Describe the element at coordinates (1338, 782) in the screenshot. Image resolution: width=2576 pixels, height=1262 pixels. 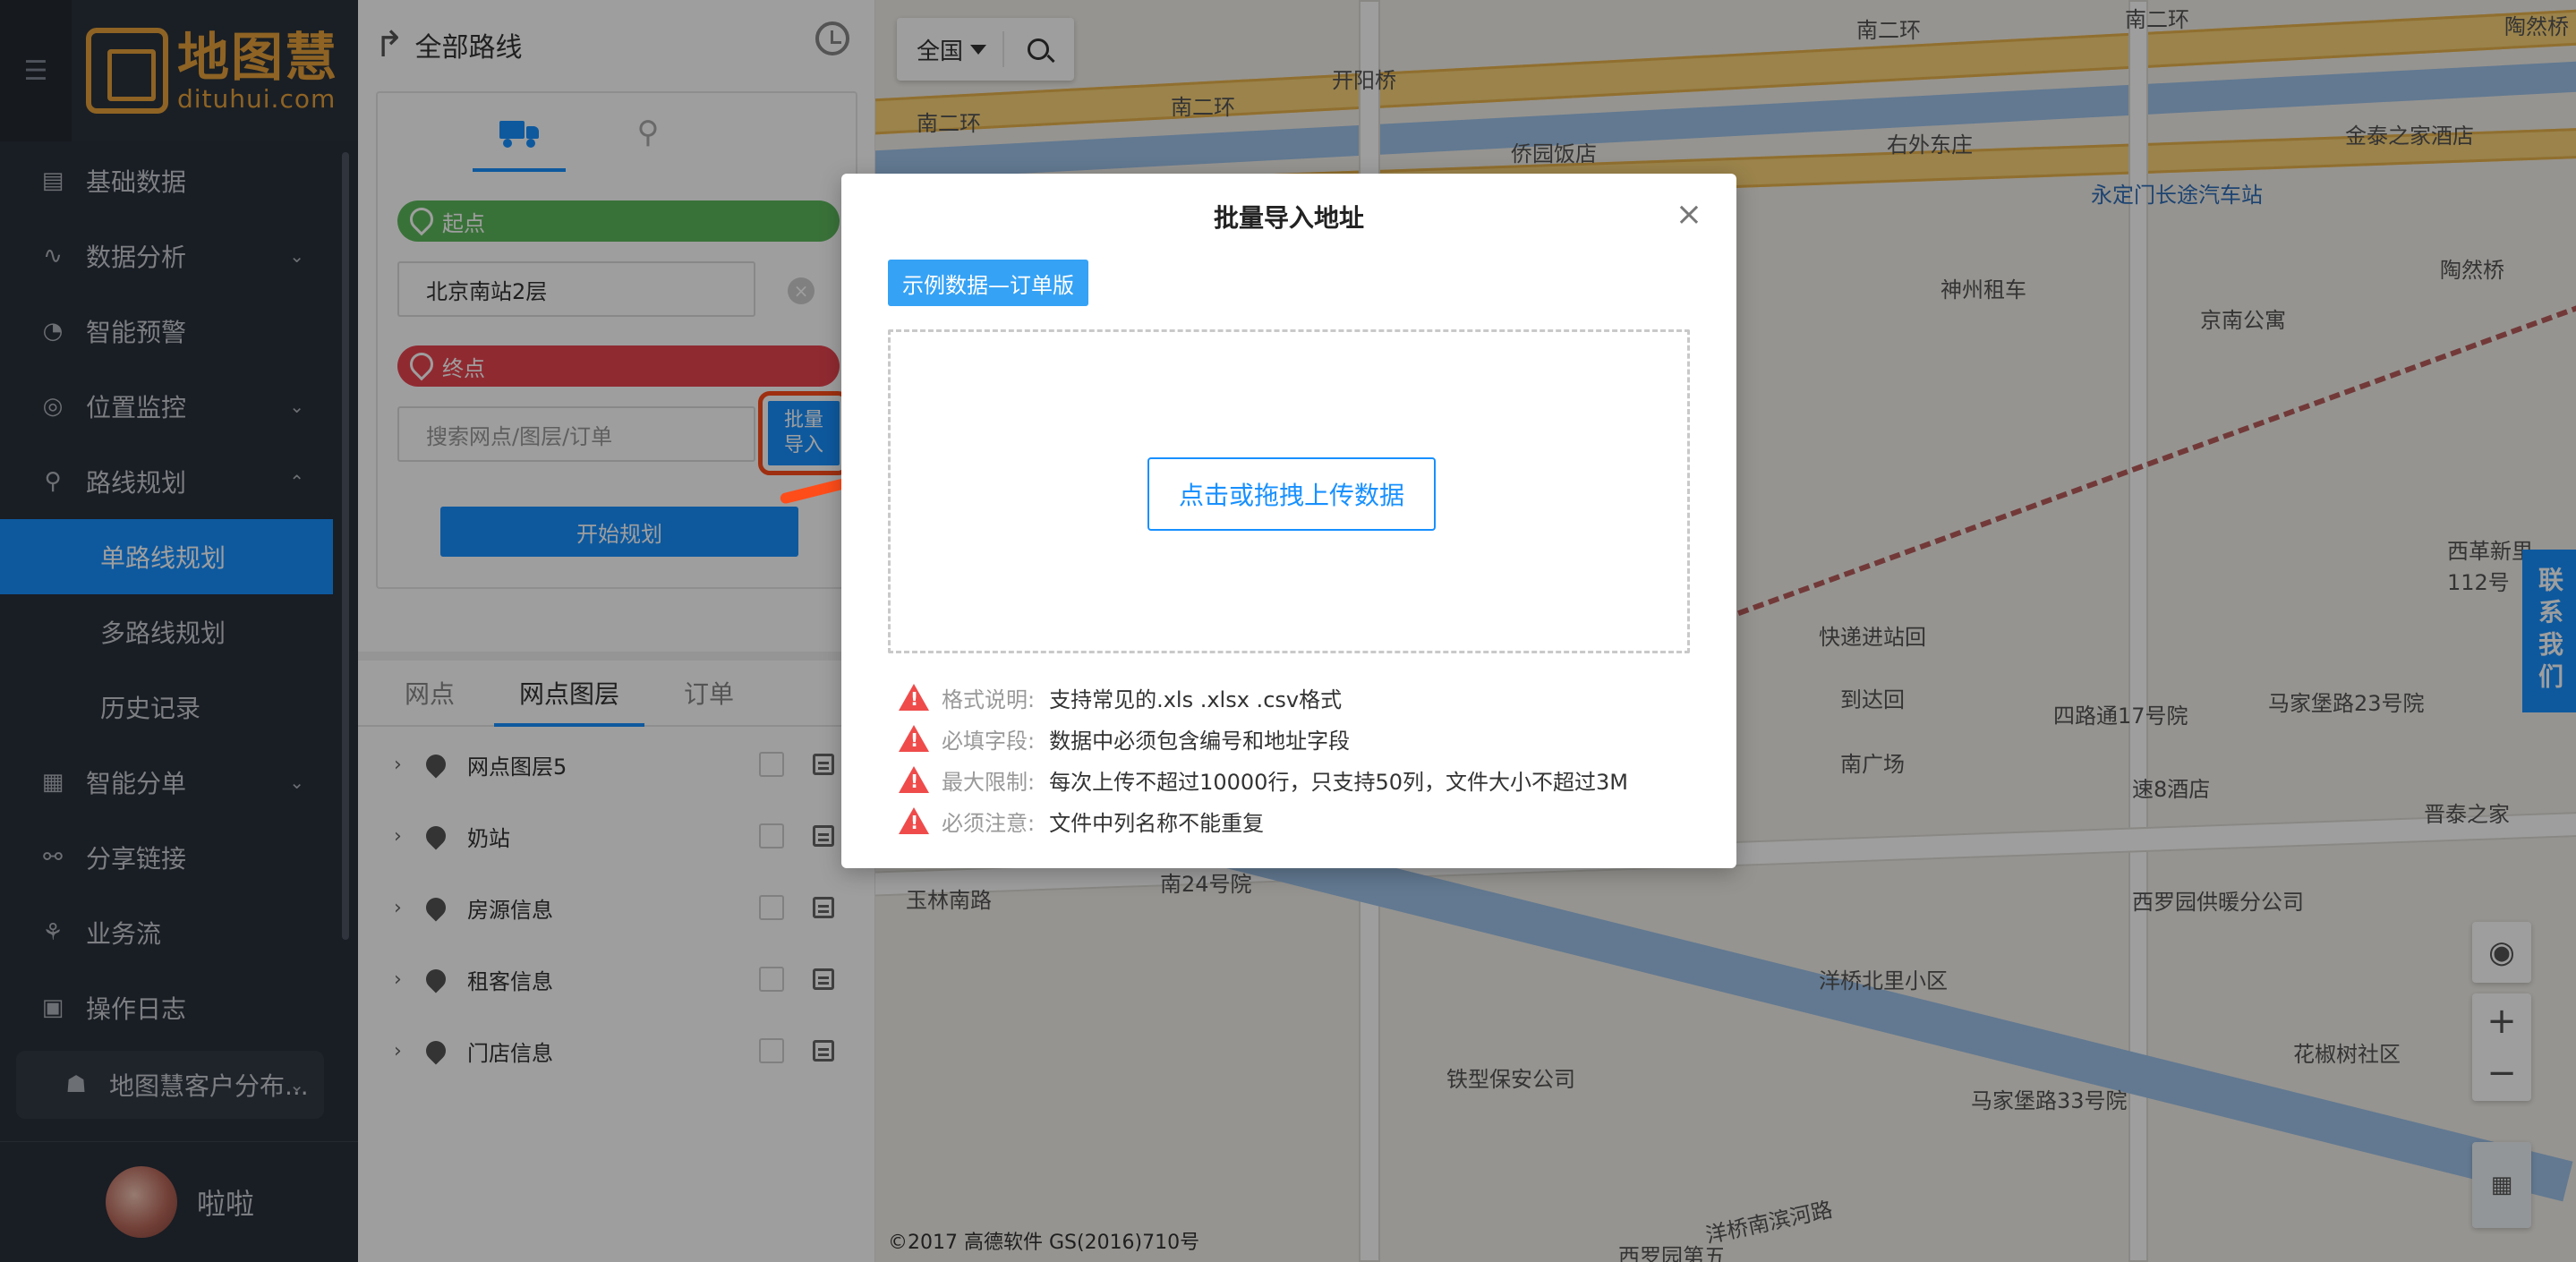
I see `note-value: 每次上传不超过10000行，只支持50列，文件大小不超过3M` at that location.